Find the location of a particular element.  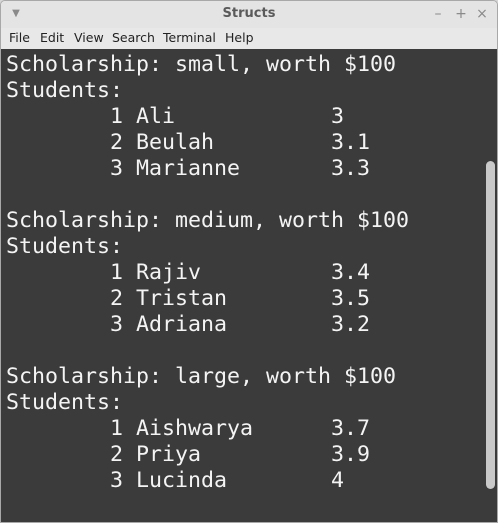

terminal-line: Scholarship: medium, worth $100 is located at coordinates (208, 220).